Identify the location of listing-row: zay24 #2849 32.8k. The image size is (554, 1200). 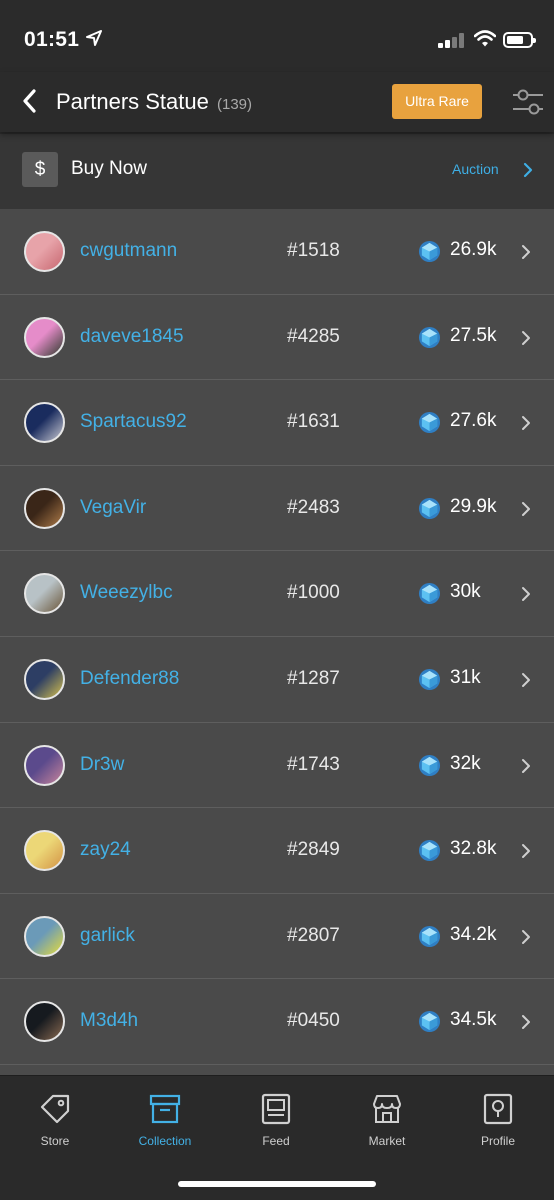
(277, 851).